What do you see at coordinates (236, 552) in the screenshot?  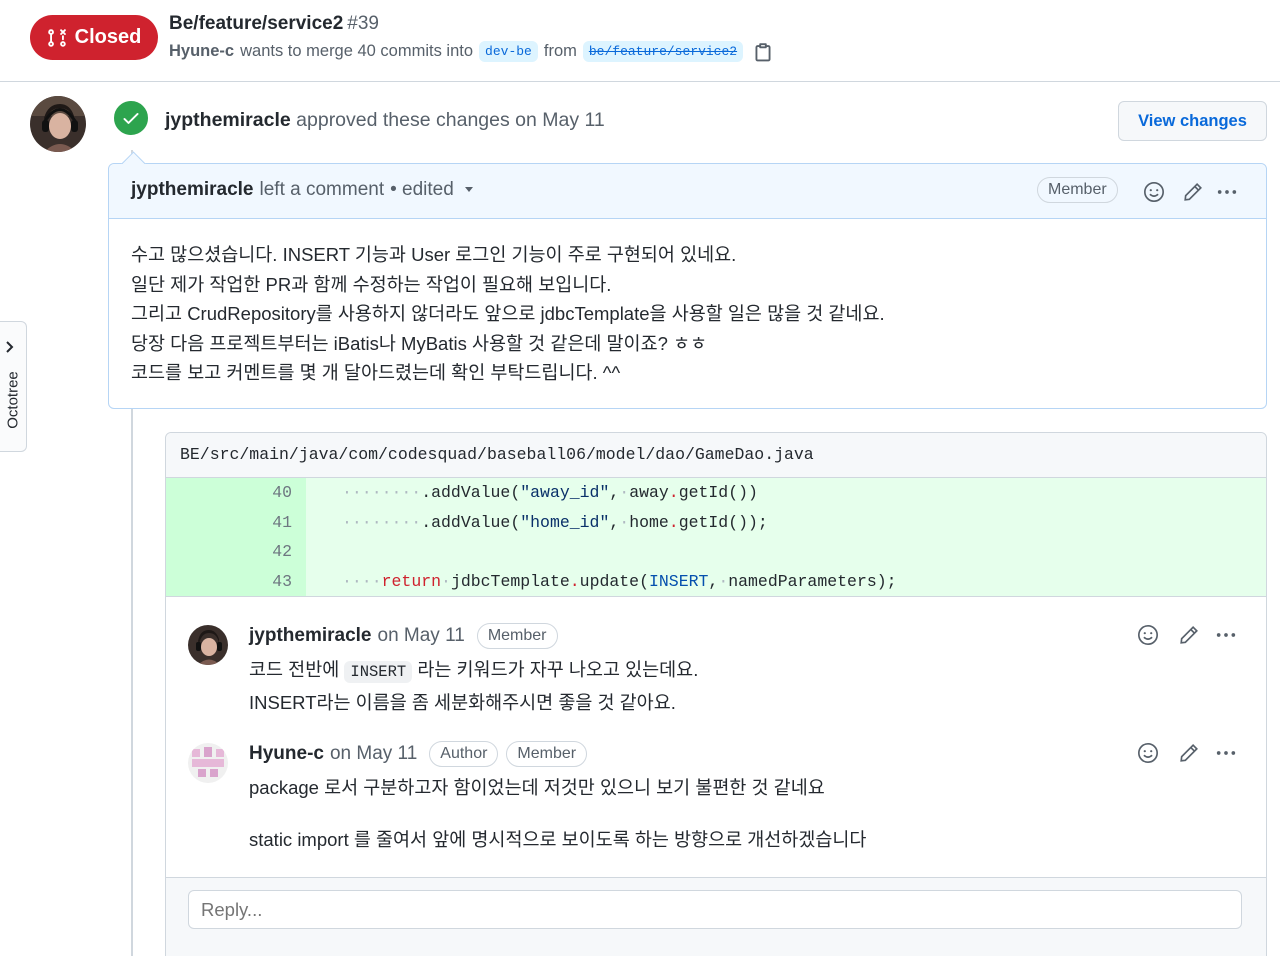 I see `line-number: 42` at bounding box center [236, 552].